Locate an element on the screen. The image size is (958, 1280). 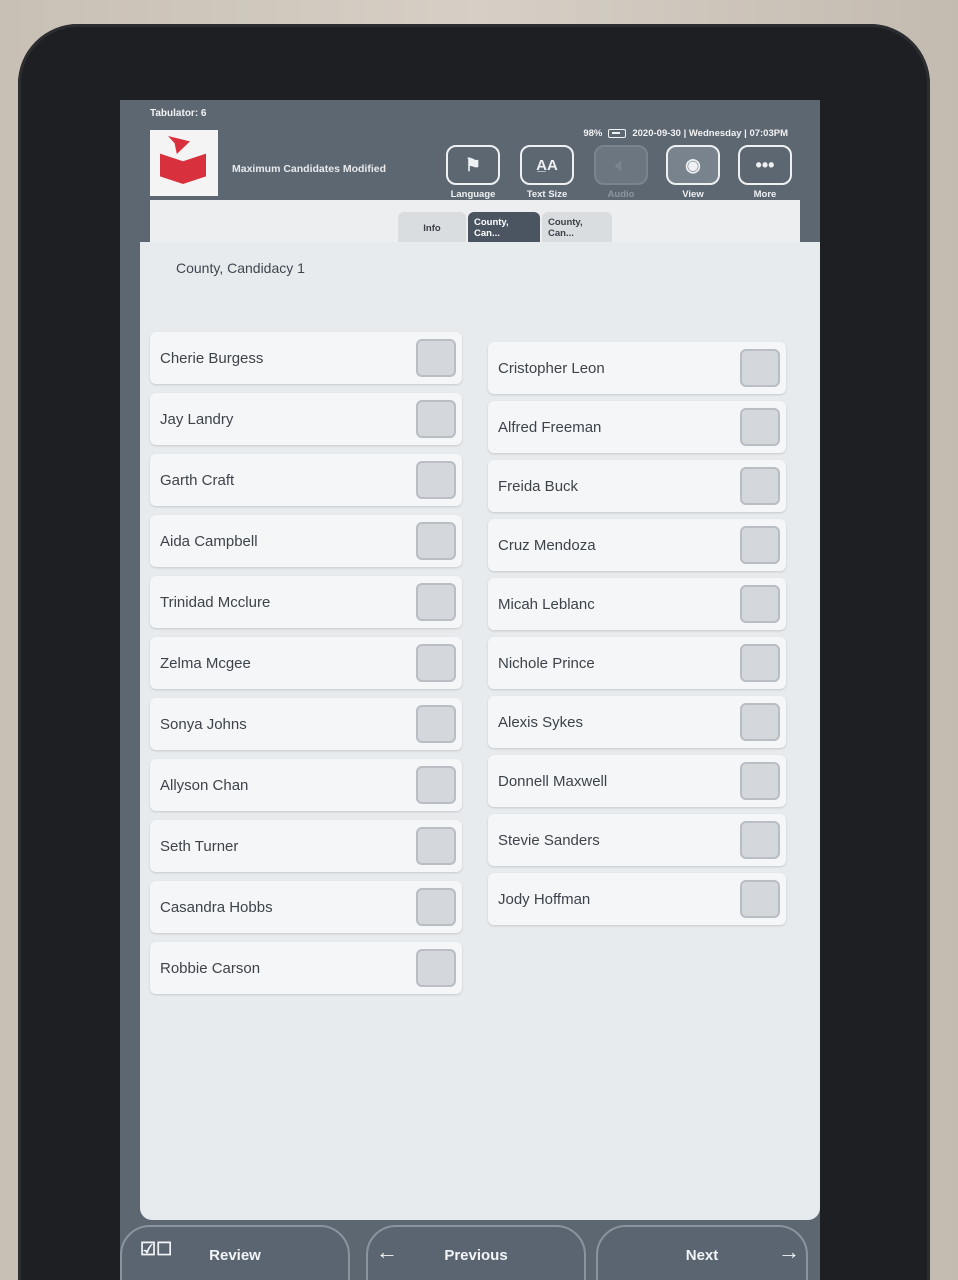
flag-icon: ⚑ is located at coordinates (473, 165).